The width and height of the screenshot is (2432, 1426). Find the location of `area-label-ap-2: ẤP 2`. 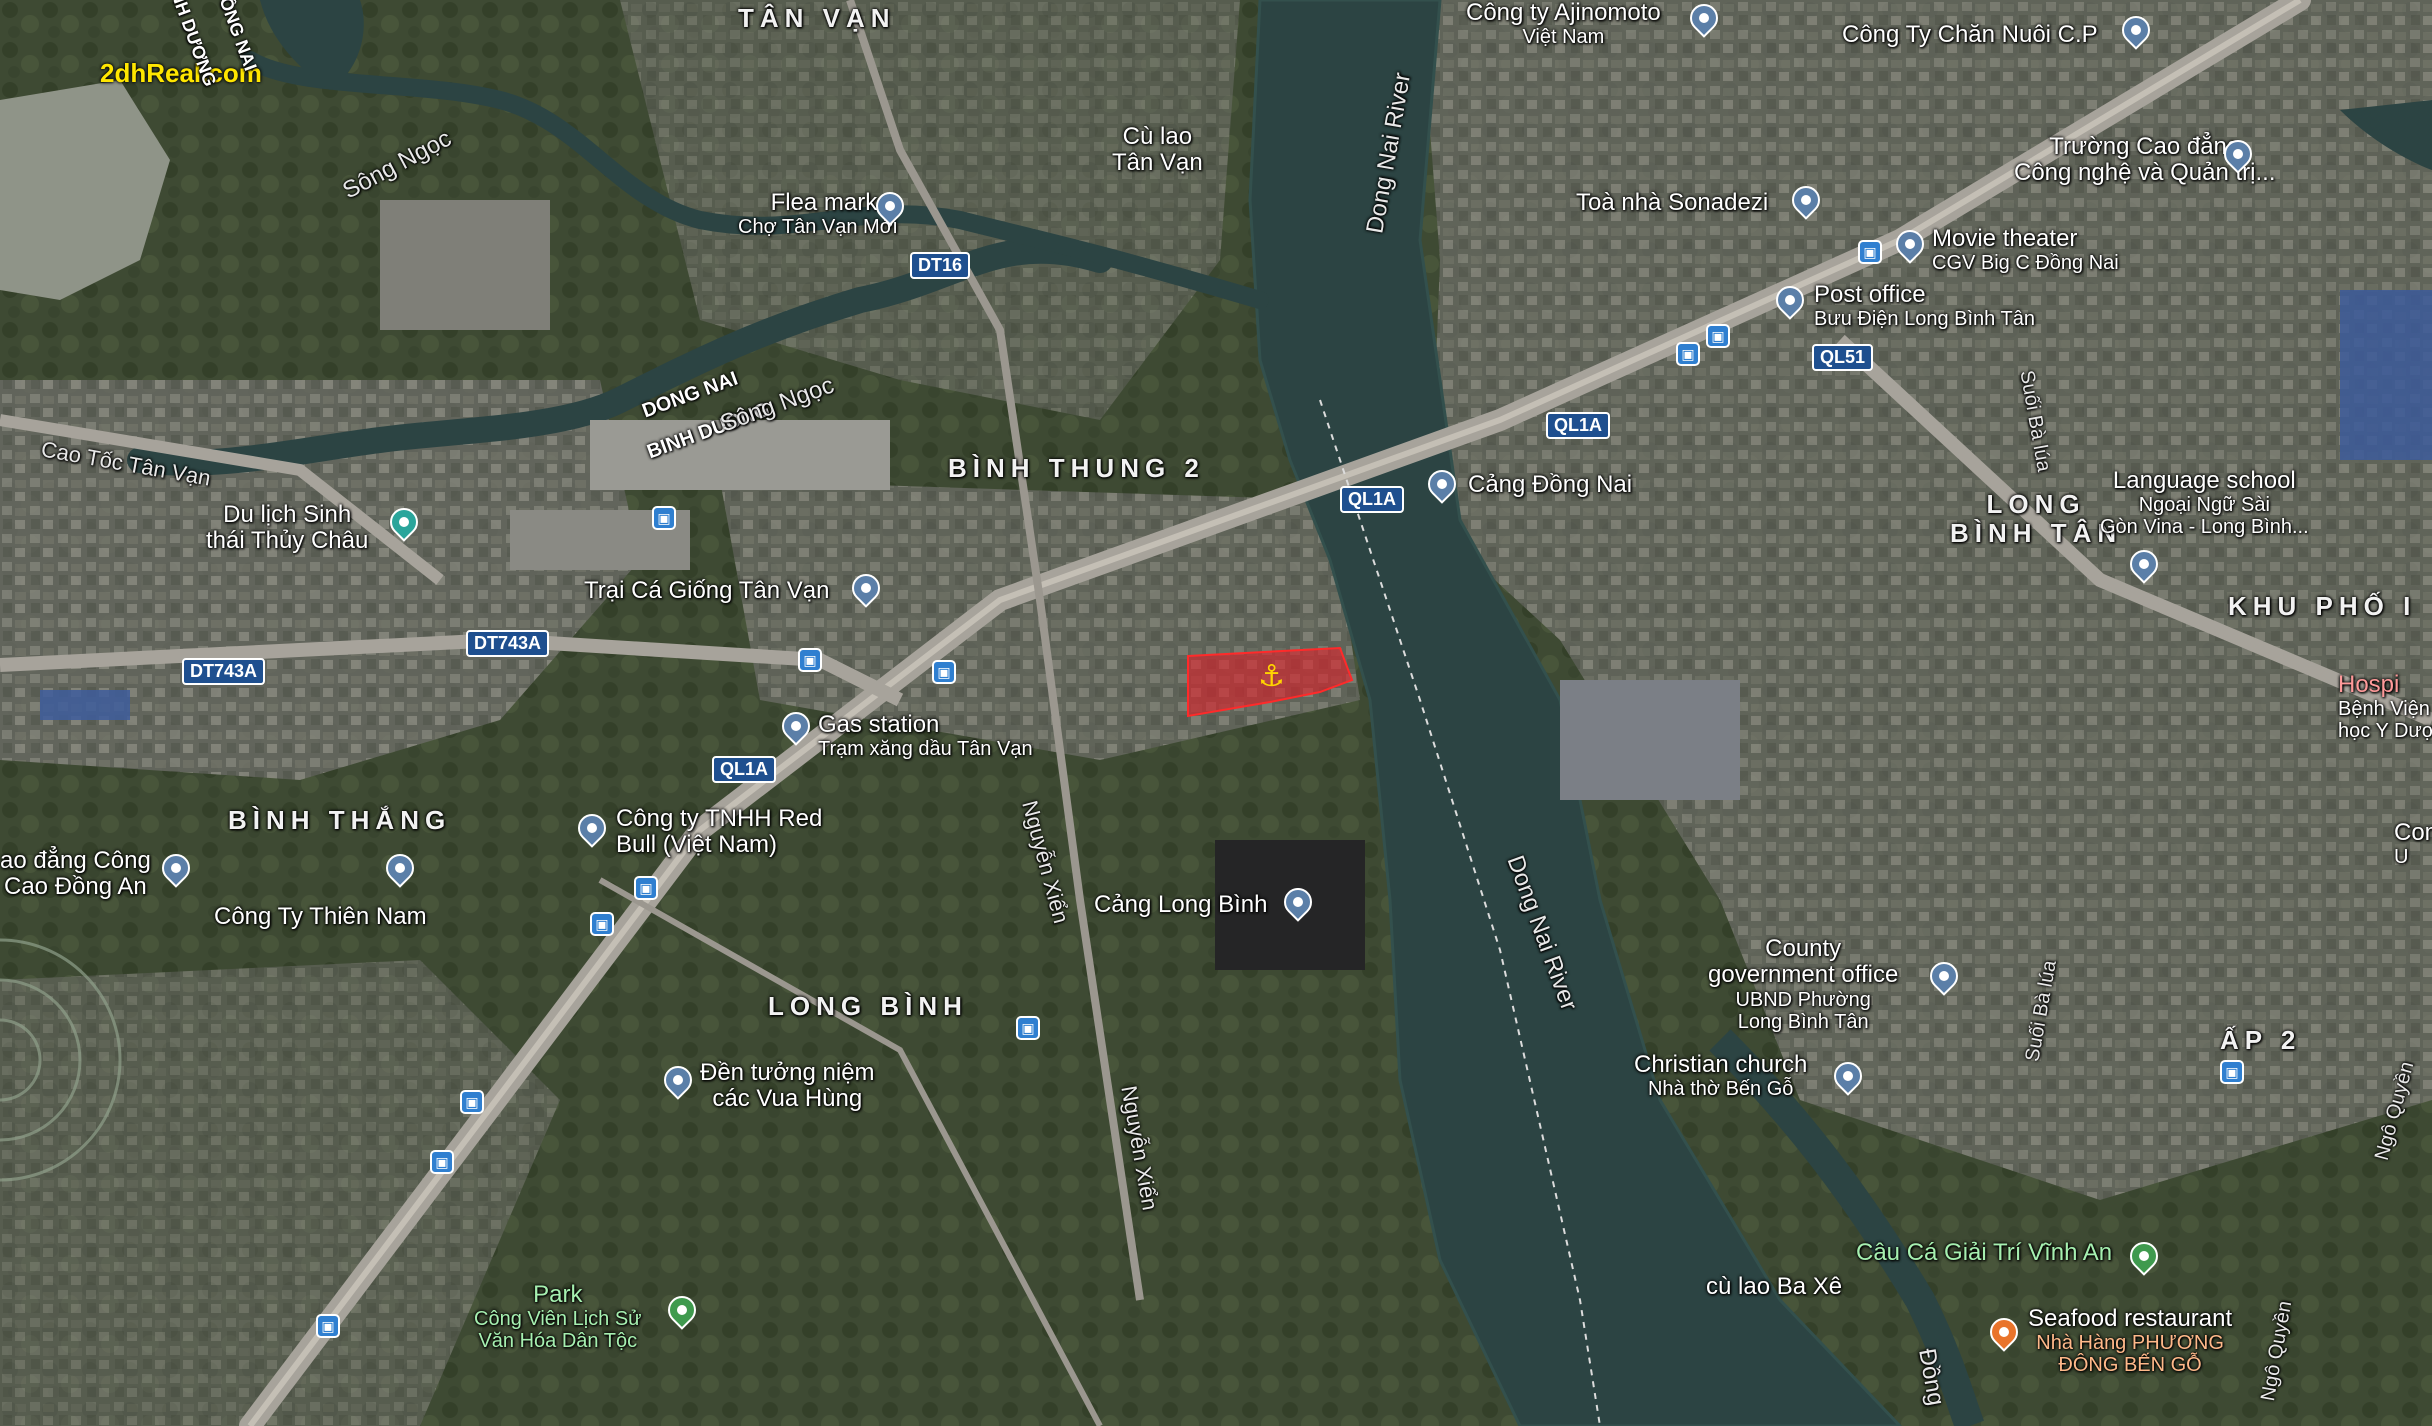

area-label-ap-2: ẤP 2 is located at coordinates (2261, 1040).